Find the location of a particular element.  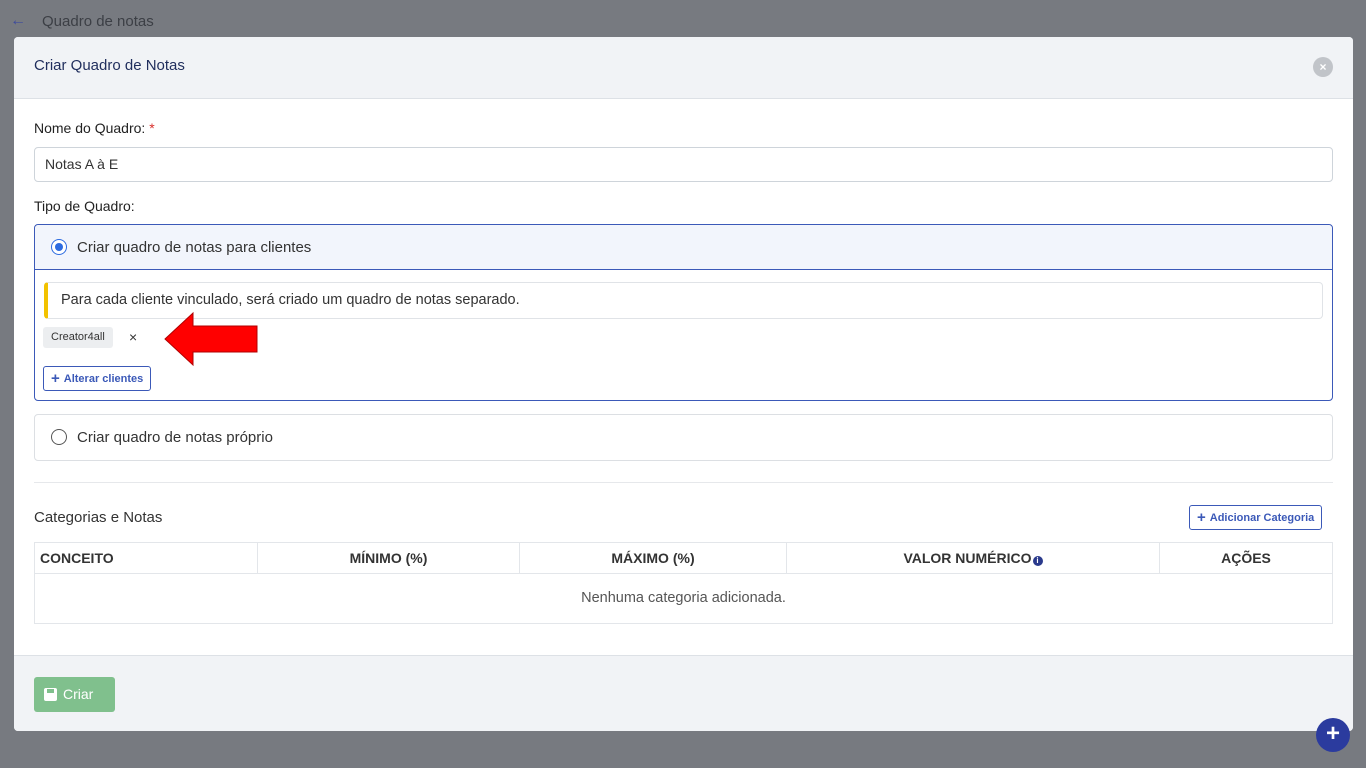

board-type-label: Tipo de Quadro: is located at coordinates (84, 206).